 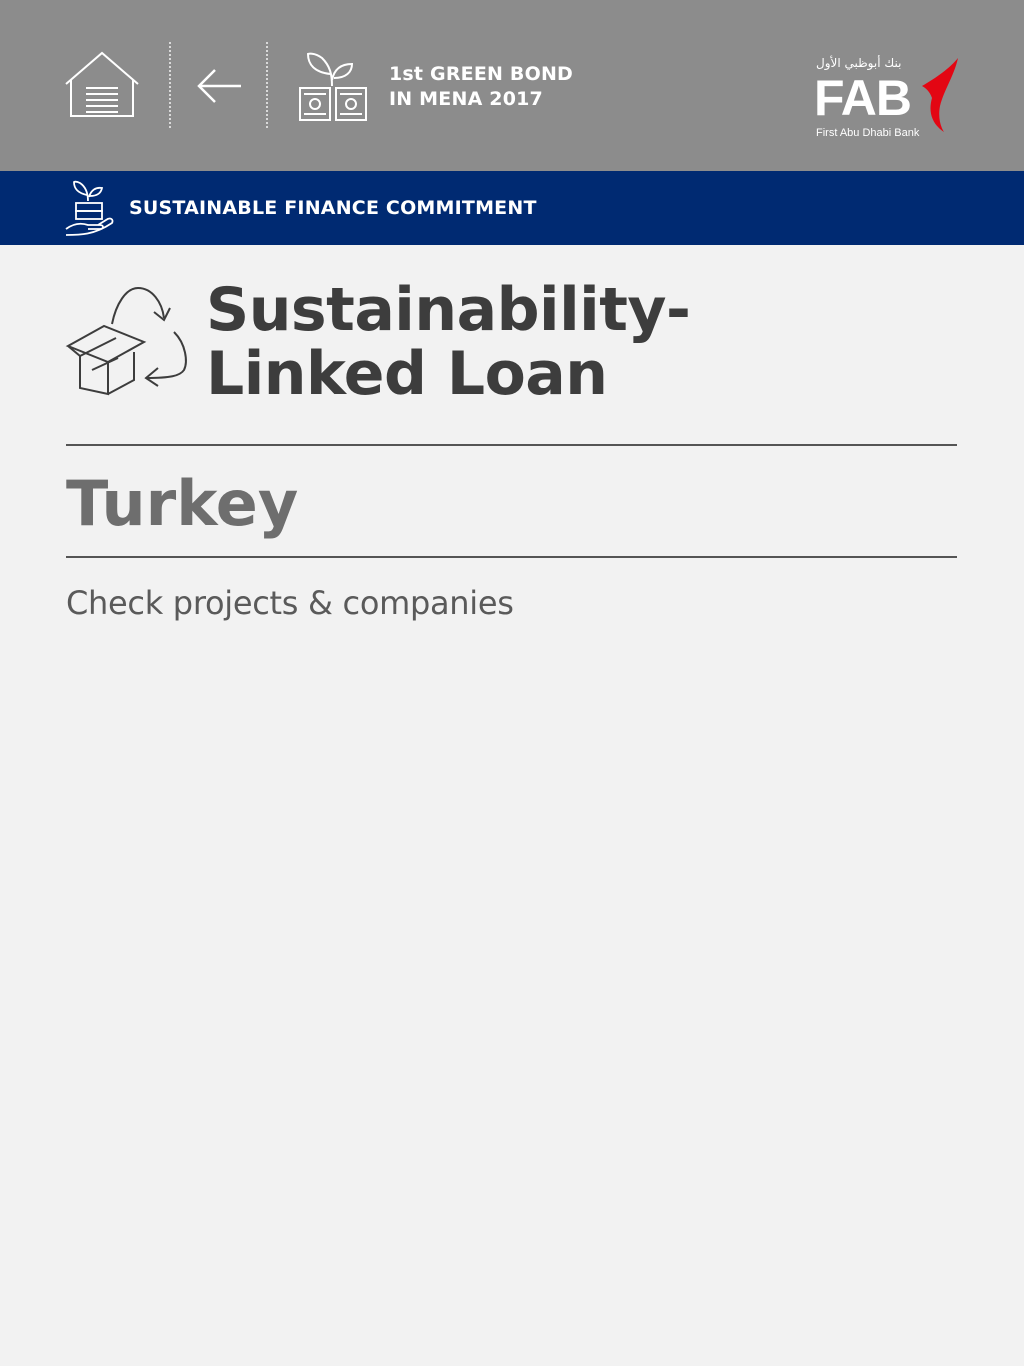 What do you see at coordinates (90, 208) in the screenshot?
I see `hand-plant-icon` at bounding box center [90, 208].